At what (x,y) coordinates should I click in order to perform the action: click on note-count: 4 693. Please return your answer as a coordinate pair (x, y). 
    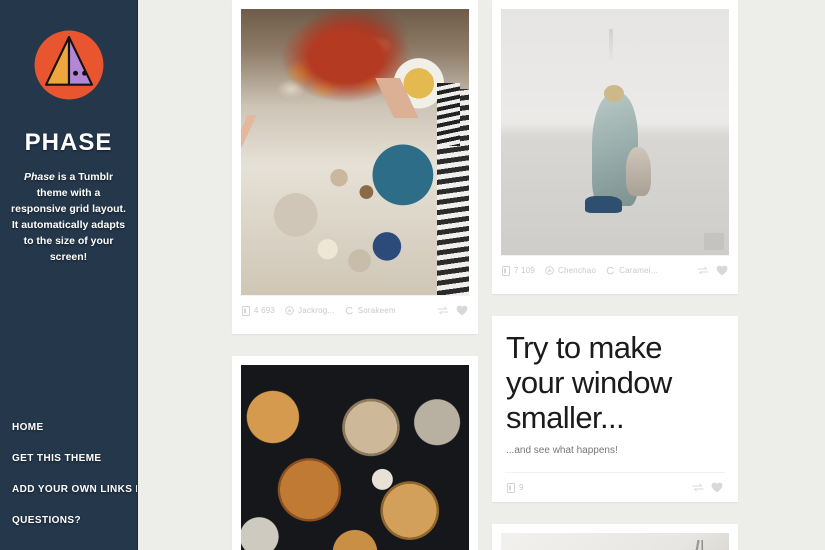
    Looking at the image, I should click on (265, 310).